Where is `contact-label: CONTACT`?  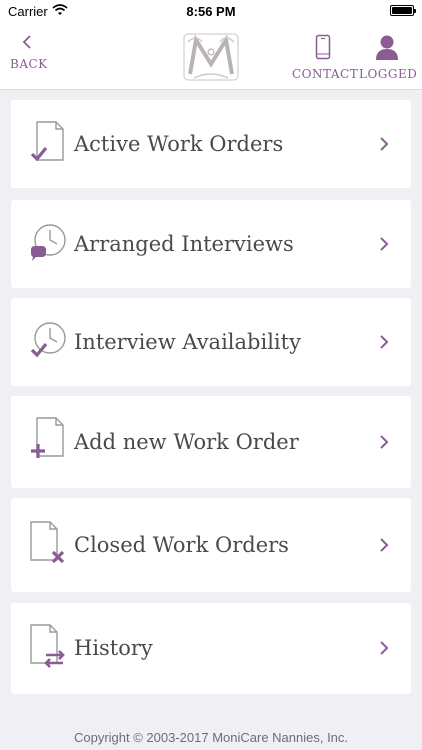 contact-label: CONTACT is located at coordinates (325, 74).